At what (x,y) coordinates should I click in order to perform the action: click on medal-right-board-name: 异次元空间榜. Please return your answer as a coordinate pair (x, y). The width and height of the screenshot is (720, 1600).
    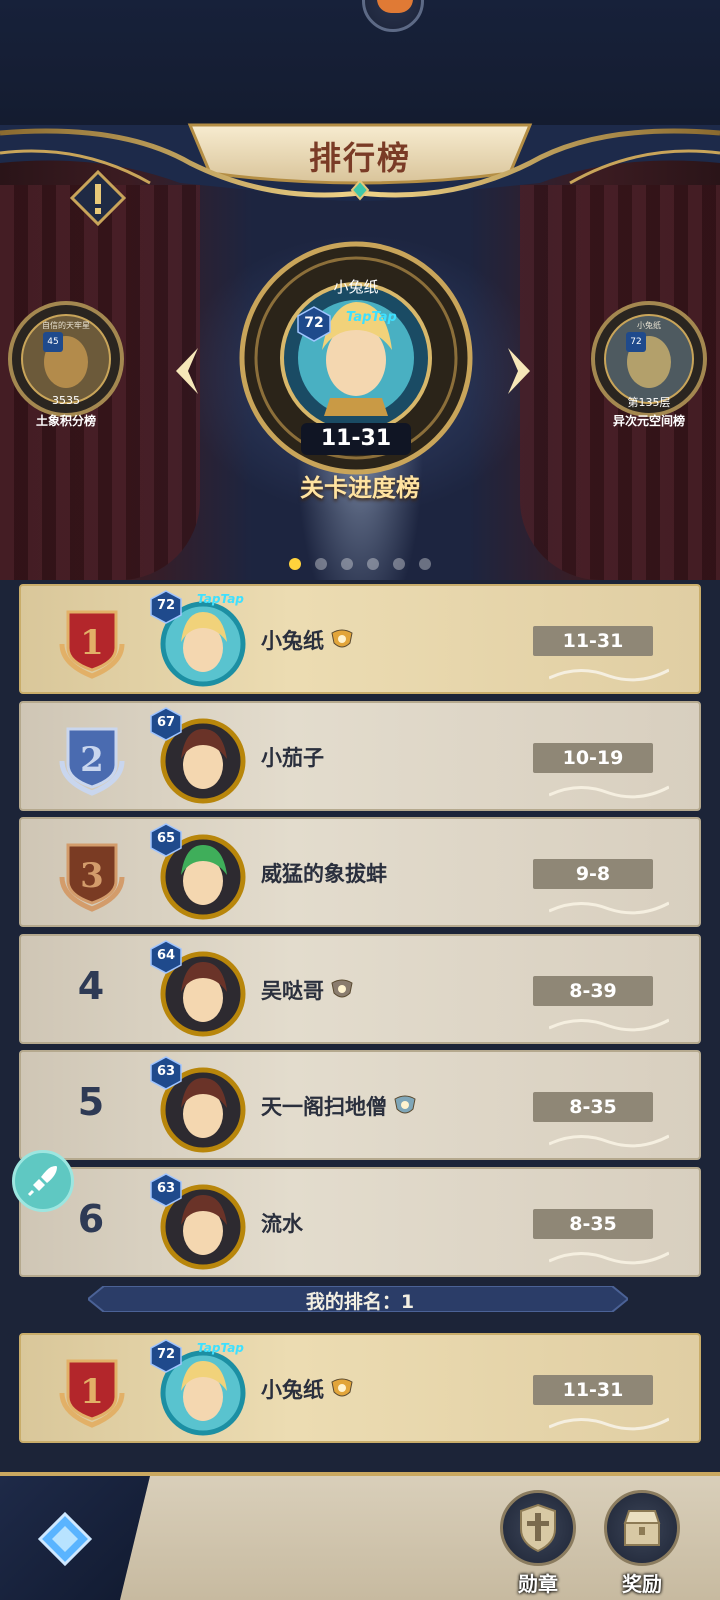
    Looking at the image, I should click on (648, 421).